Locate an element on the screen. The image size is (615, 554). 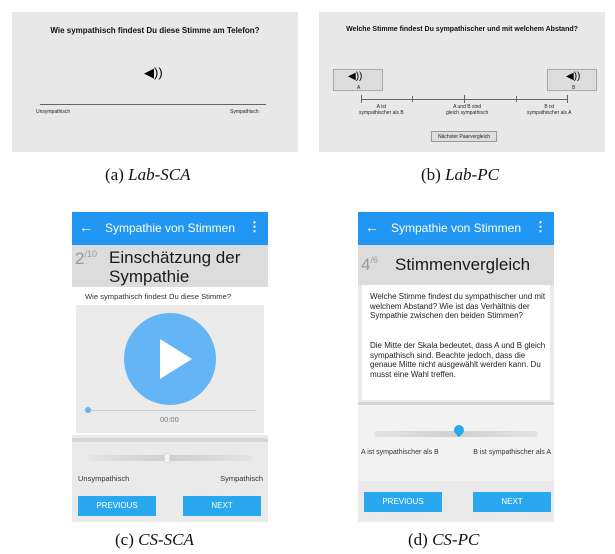
caption-b: (b) Lab-PC is located at coordinates (460, 174).